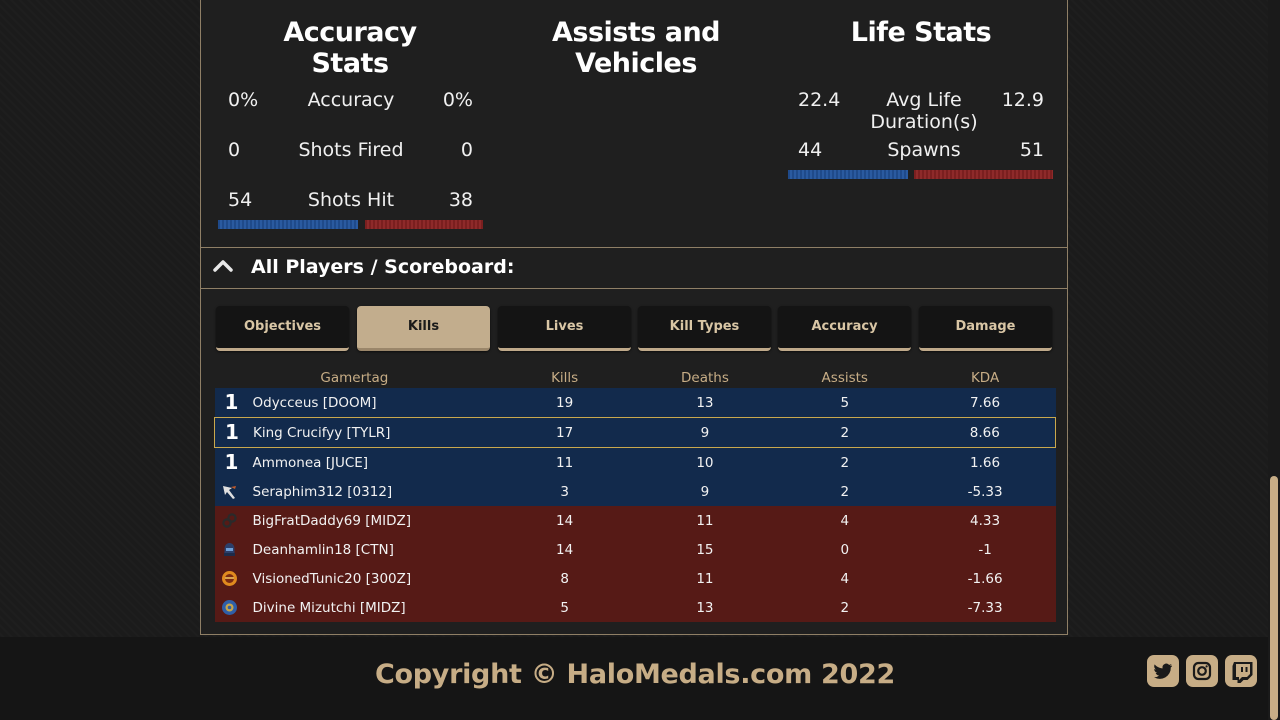  What do you see at coordinates (985, 578) in the screenshot?
I see `kda-cell: -1.66` at bounding box center [985, 578].